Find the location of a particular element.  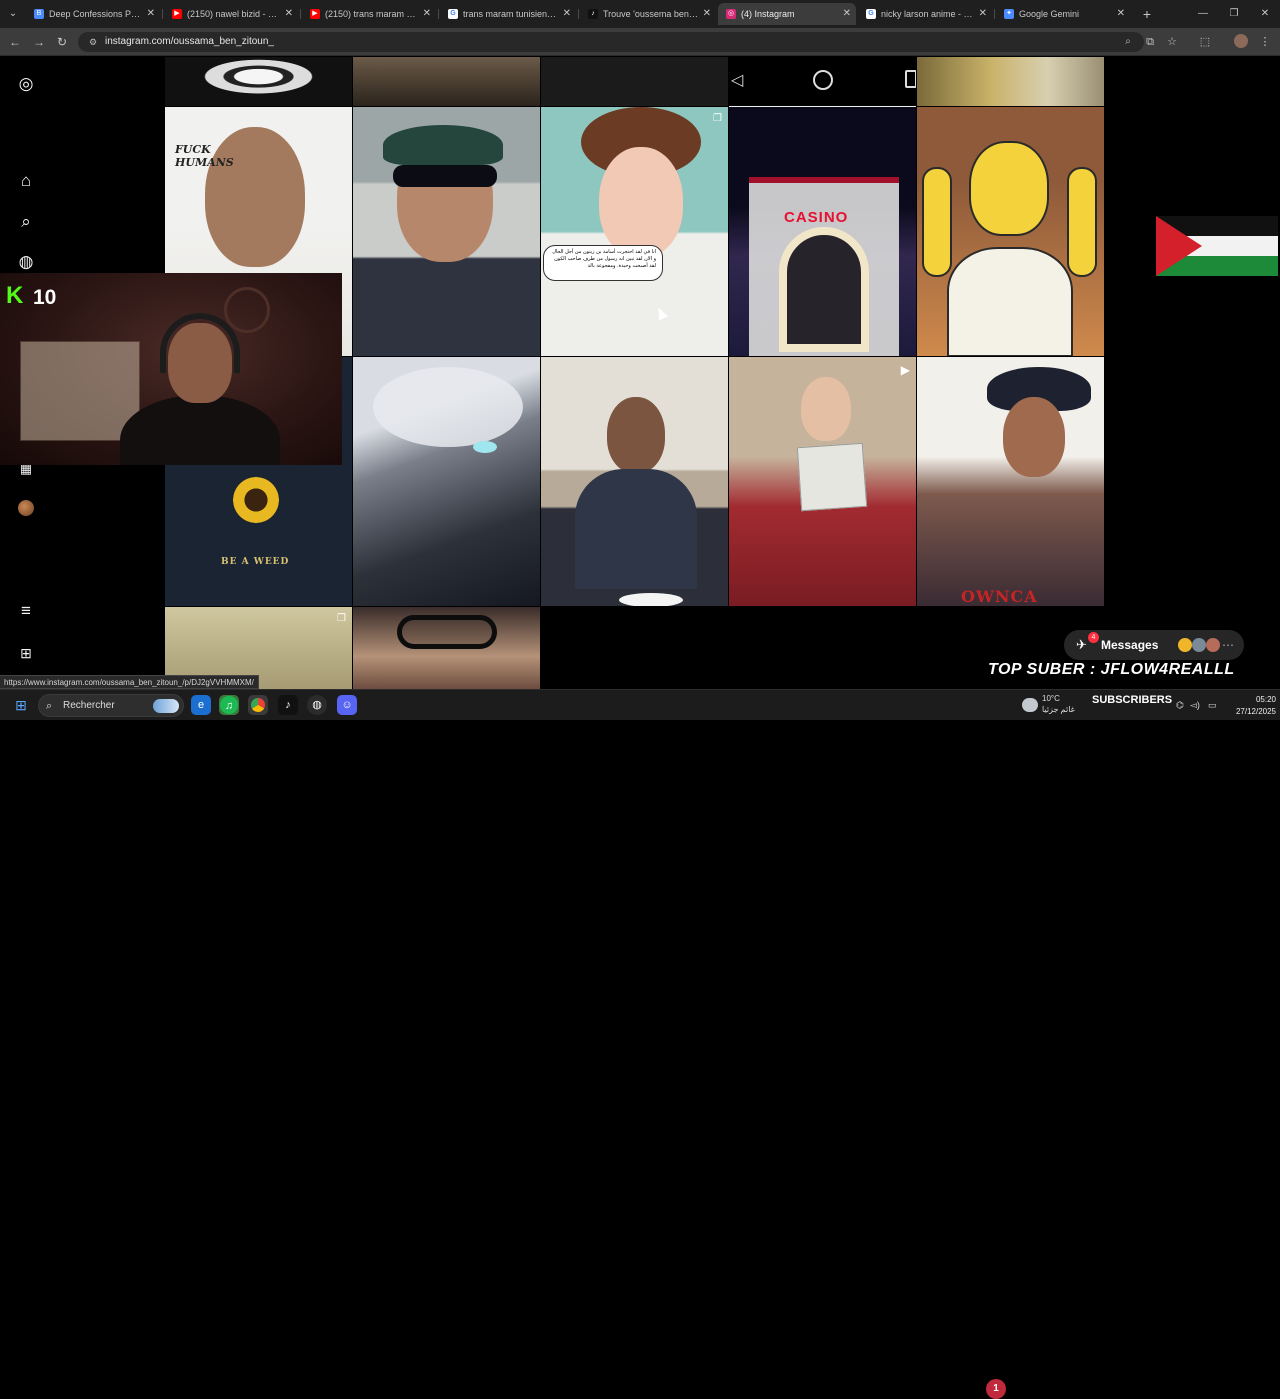

carousel-icon: ❐ is located at coordinates (341, 618).